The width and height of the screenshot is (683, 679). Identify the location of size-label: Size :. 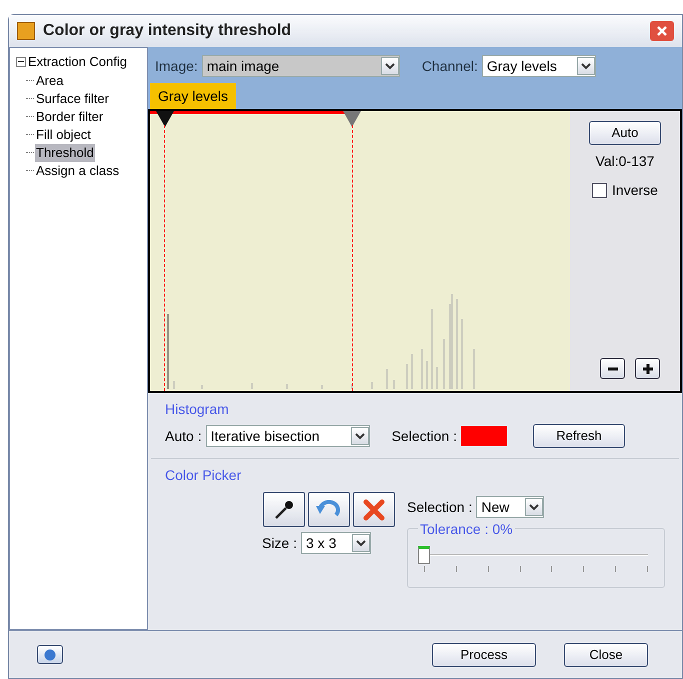
(279, 543).